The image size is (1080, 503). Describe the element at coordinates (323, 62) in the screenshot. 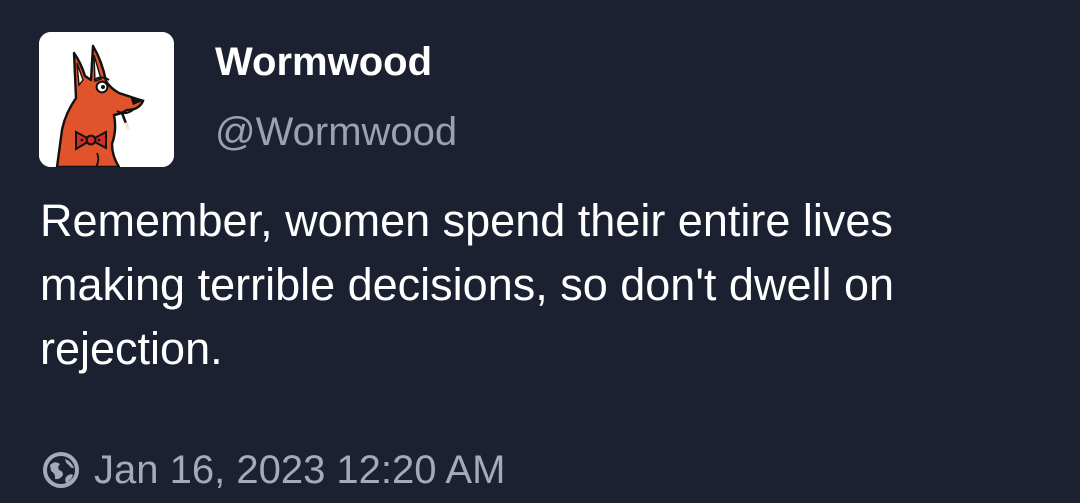

I see `author-display-name: Wormwood` at that location.